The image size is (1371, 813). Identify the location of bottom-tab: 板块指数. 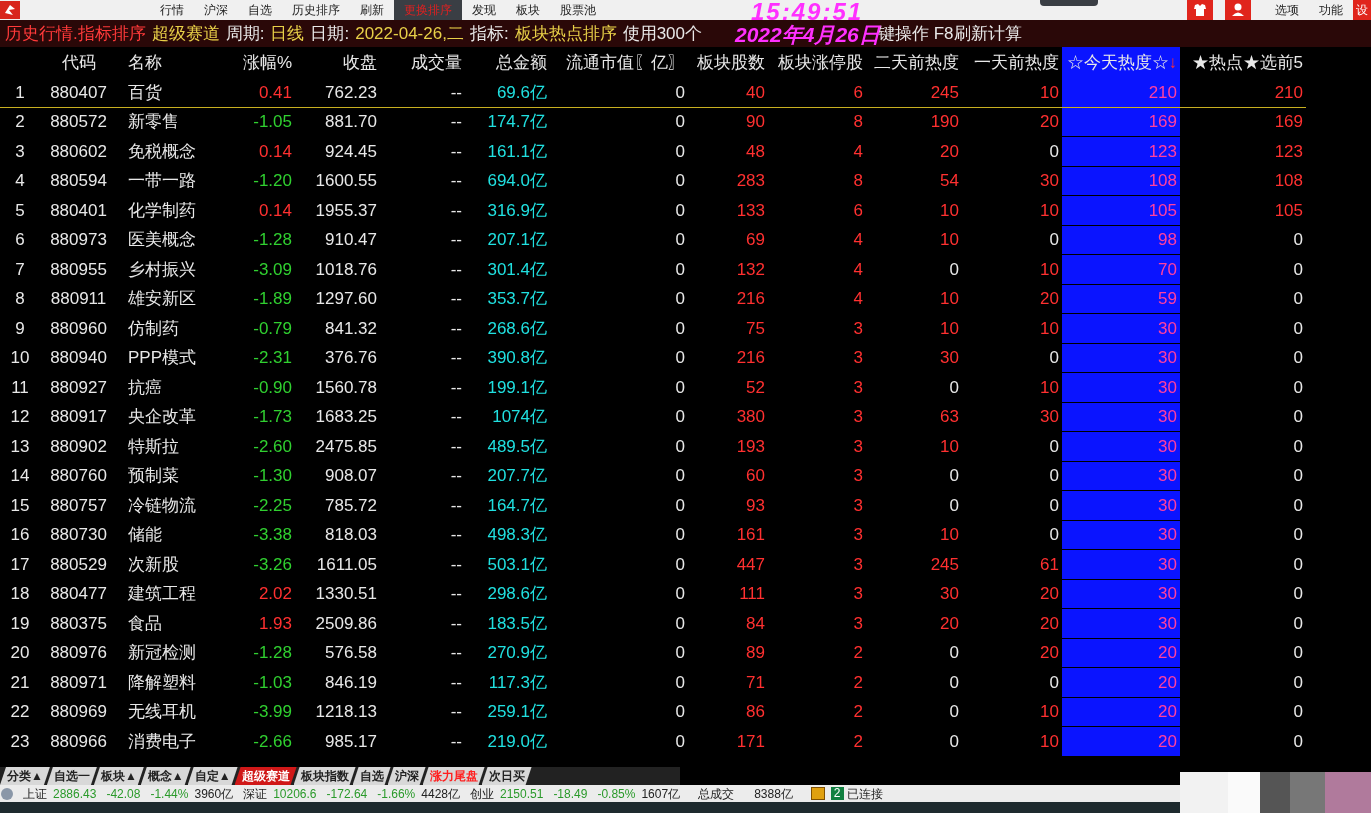
(324, 776).